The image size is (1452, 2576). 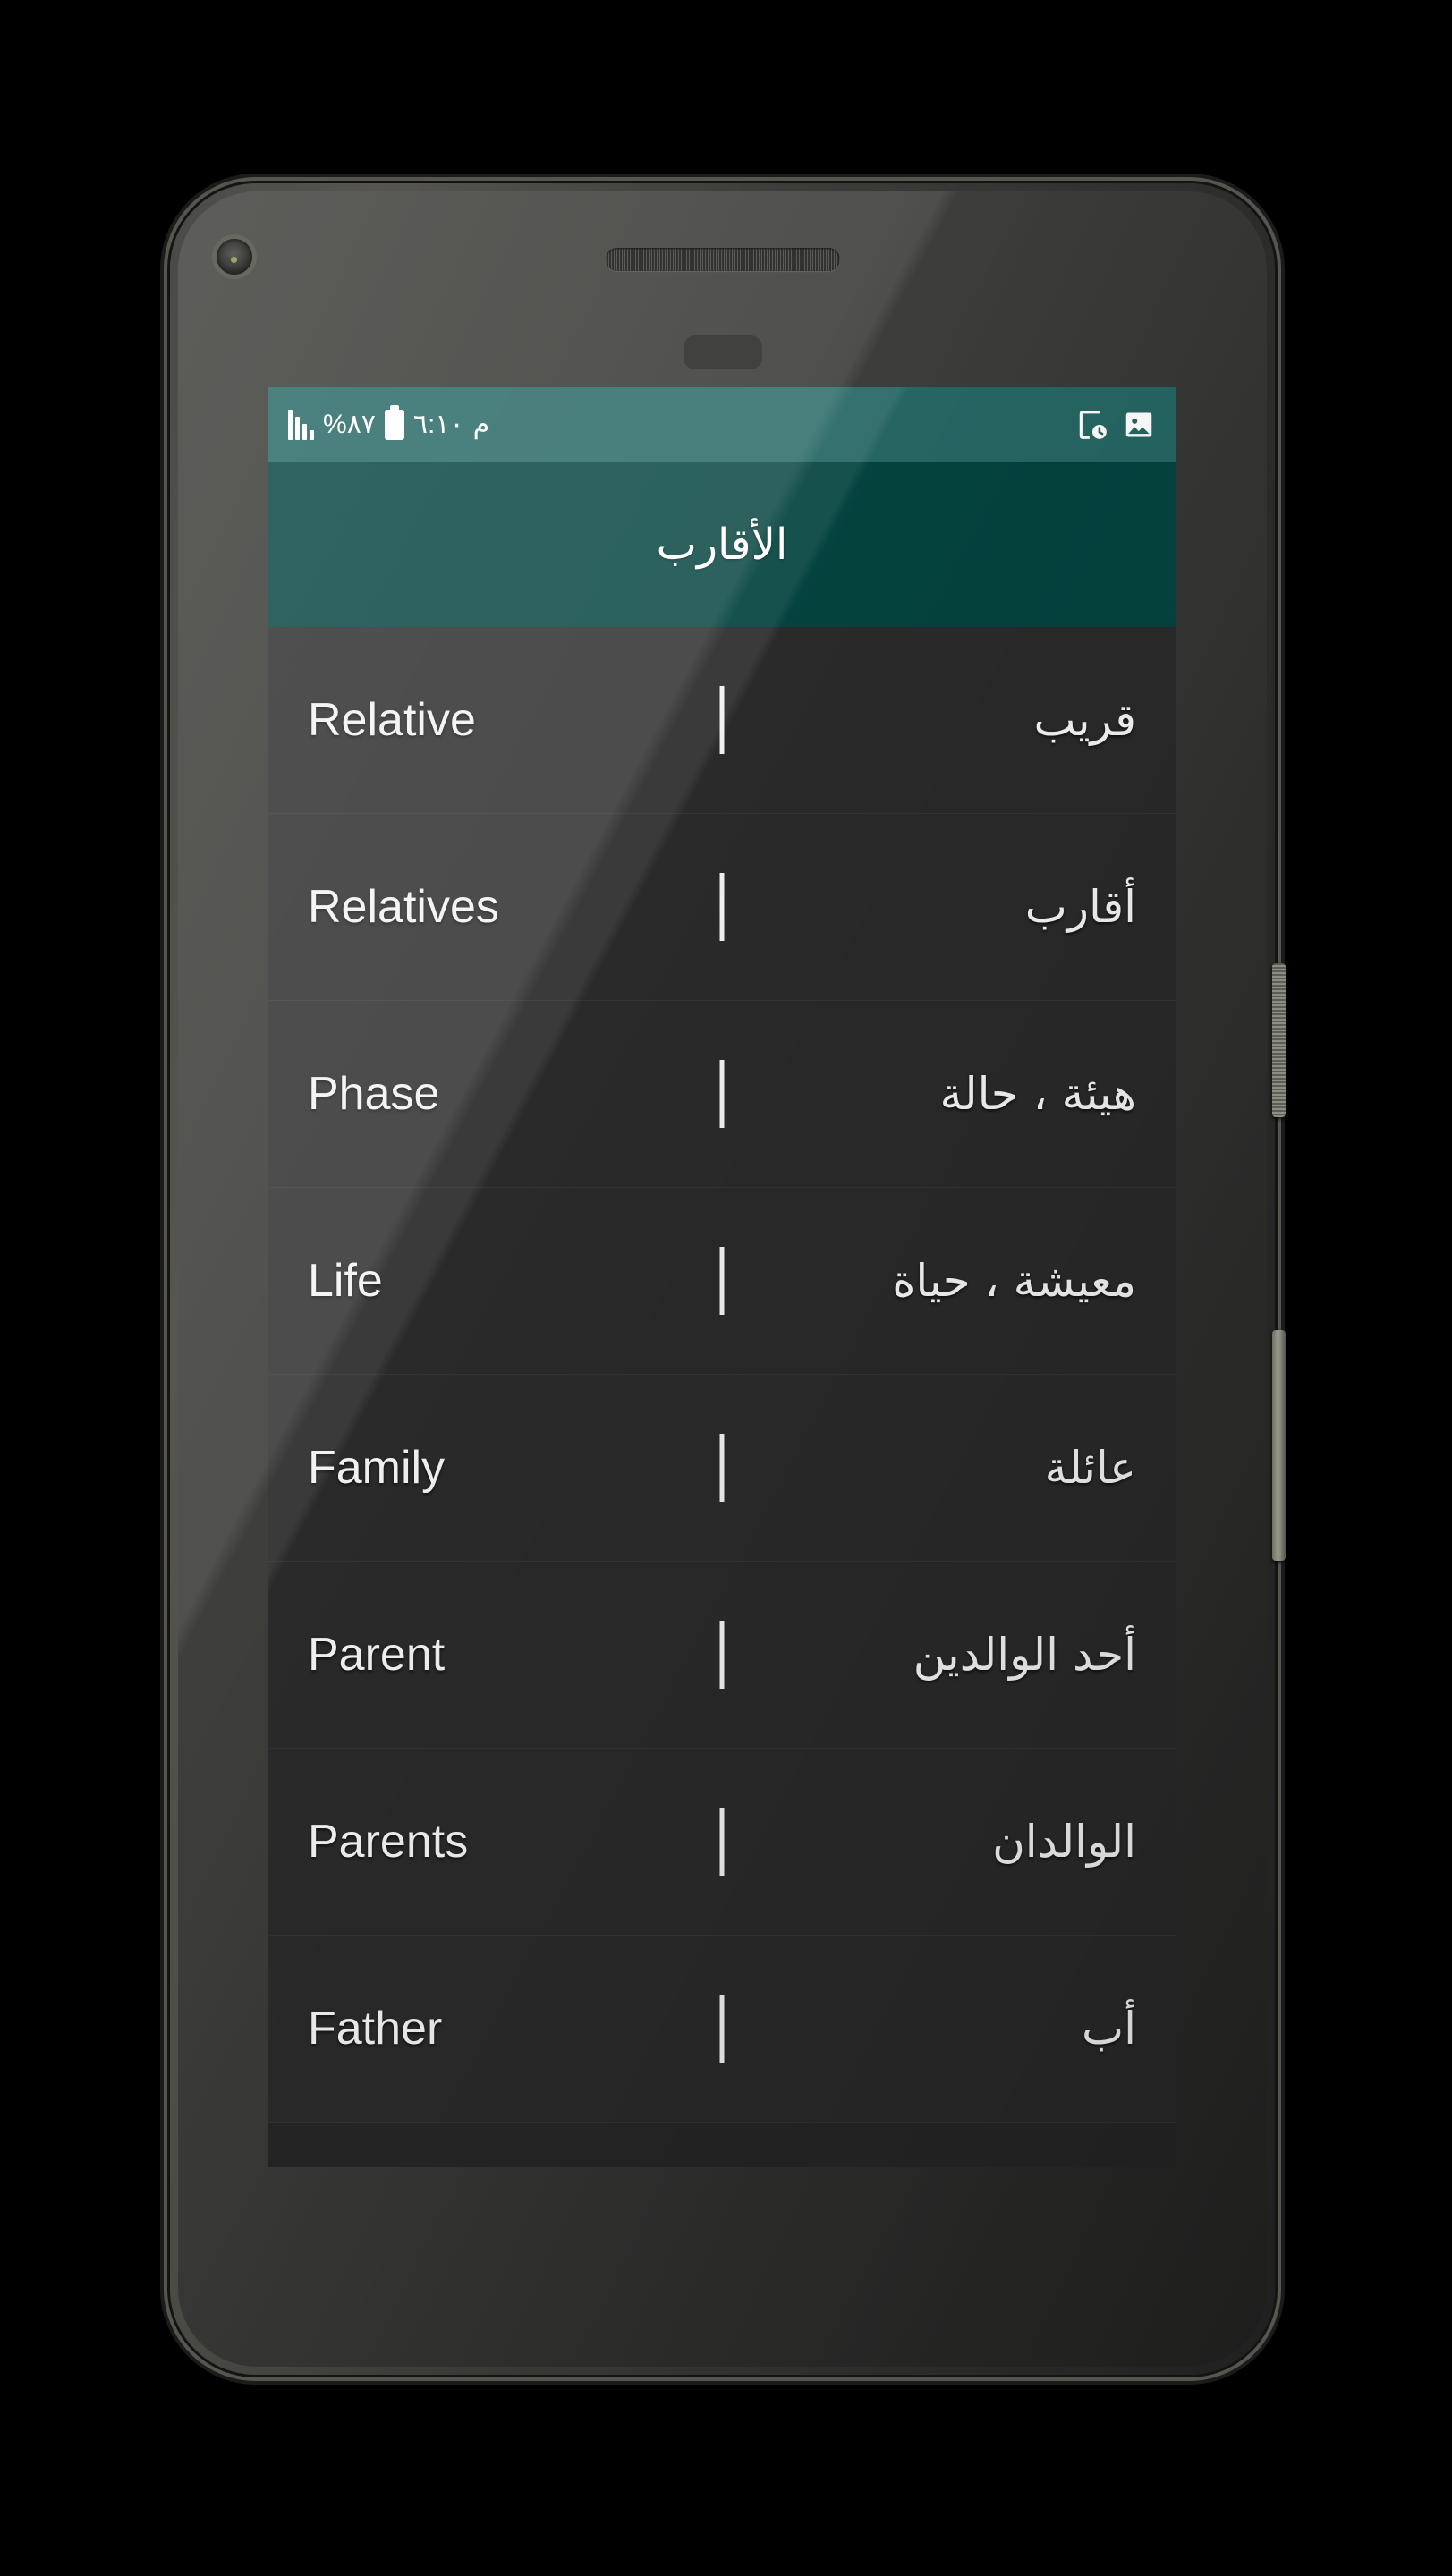 What do you see at coordinates (403, 907) in the screenshot?
I see `list-item-english: Relatives` at bounding box center [403, 907].